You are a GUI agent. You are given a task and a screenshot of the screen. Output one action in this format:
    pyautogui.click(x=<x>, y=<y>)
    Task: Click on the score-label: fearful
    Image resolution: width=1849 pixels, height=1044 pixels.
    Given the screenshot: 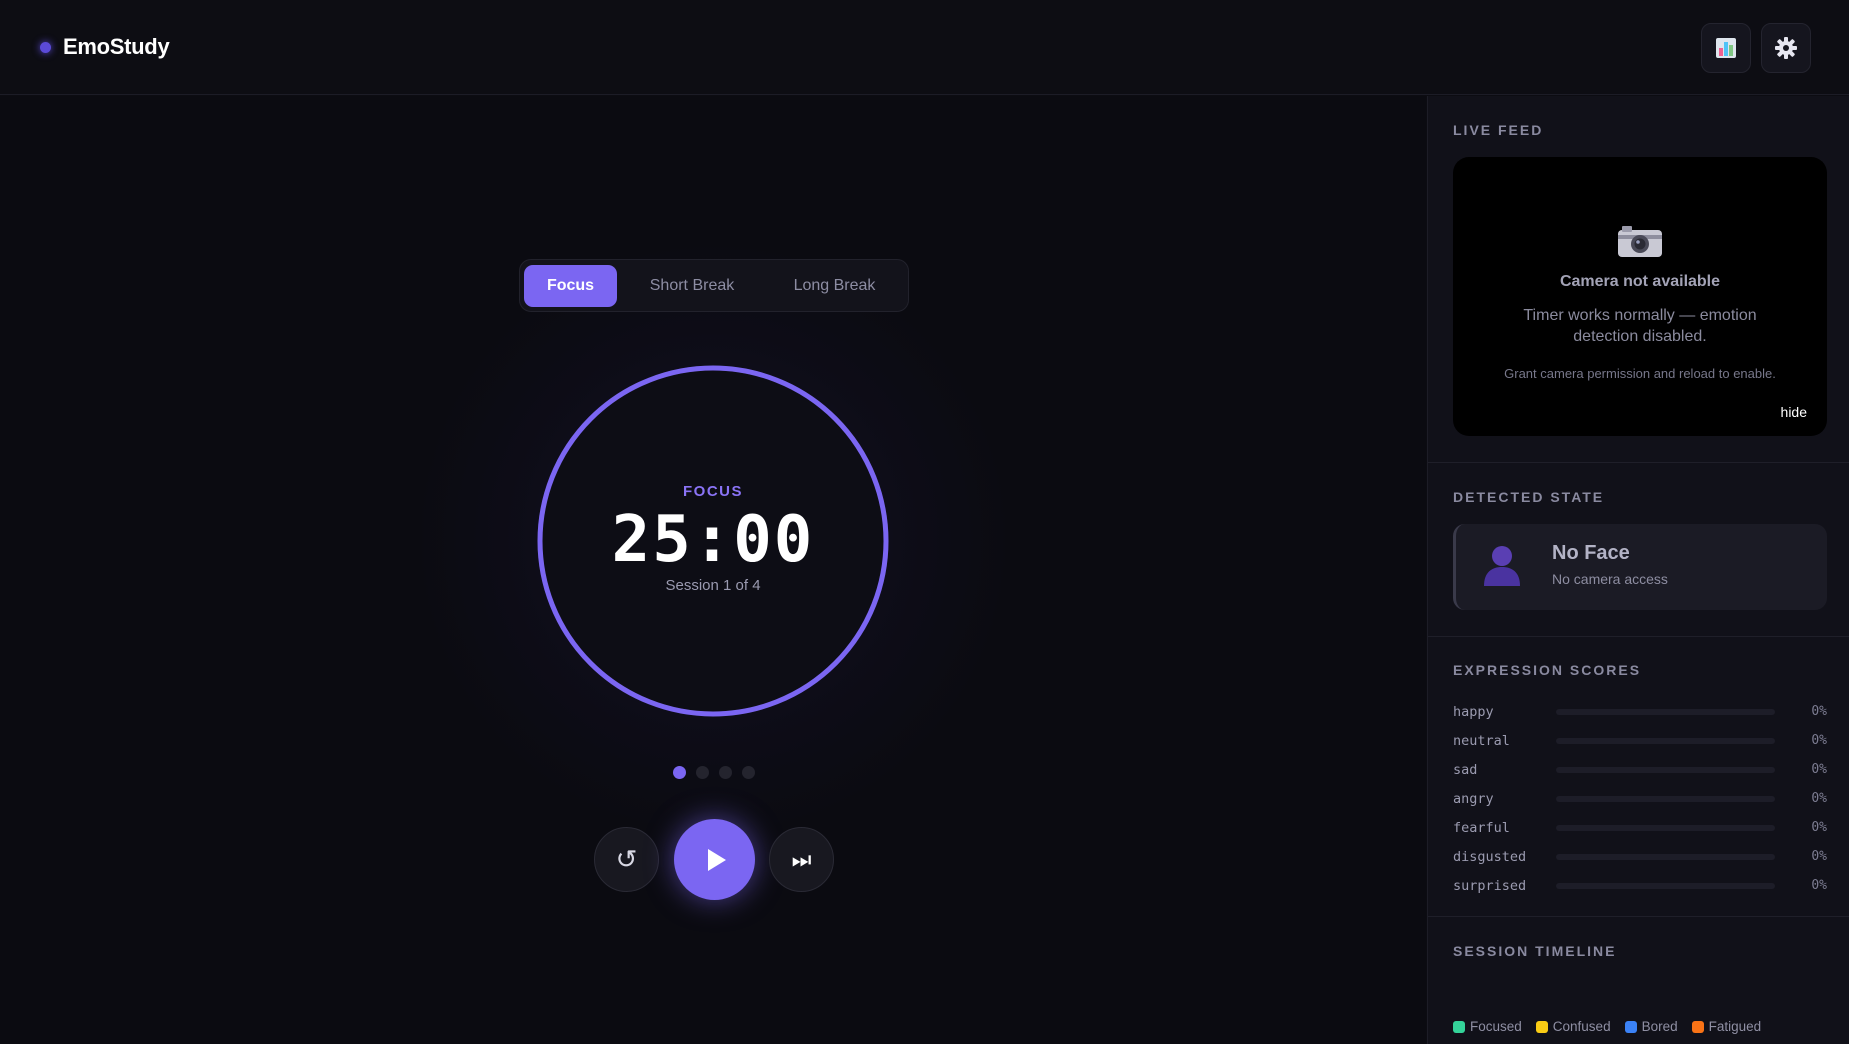 What is the action you would take?
    pyautogui.click(x=1481, y=827)
    